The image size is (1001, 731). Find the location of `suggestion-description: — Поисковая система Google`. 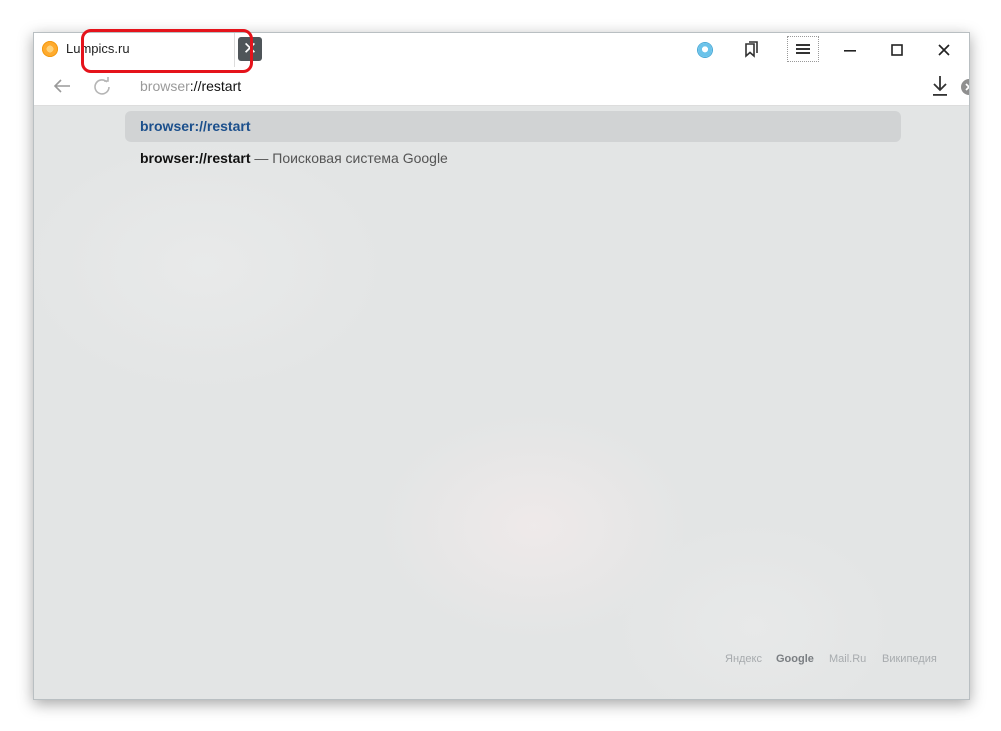

suggestion-description: — Поисковая система Google is located at coordinates (349, 158).